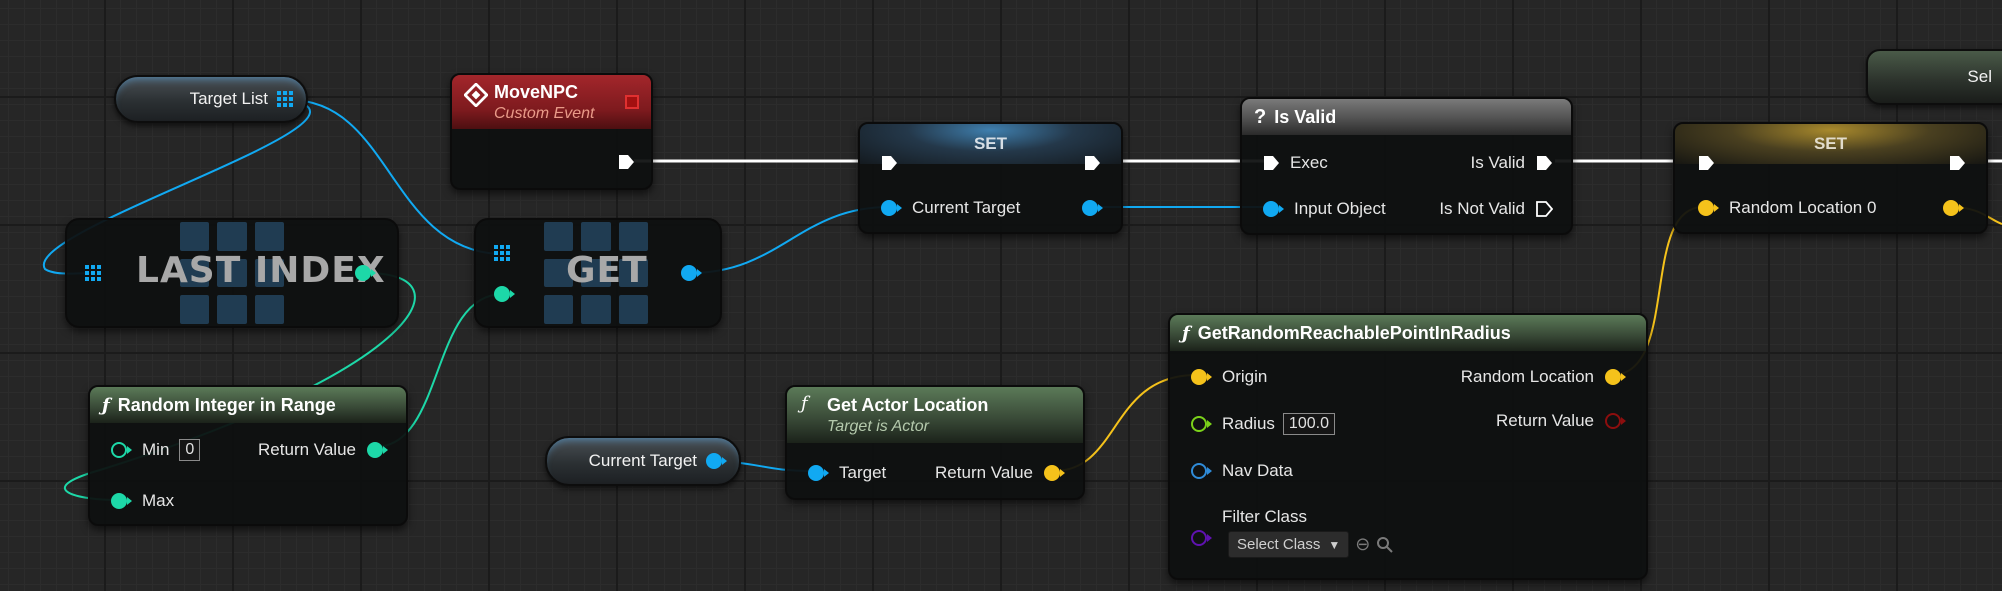 The height and width of the screenshot is (591, 2002). Describe the element at coordinates (1934, 77) in the screenshot. I see `partial-node-top-right: Sel` at that location.